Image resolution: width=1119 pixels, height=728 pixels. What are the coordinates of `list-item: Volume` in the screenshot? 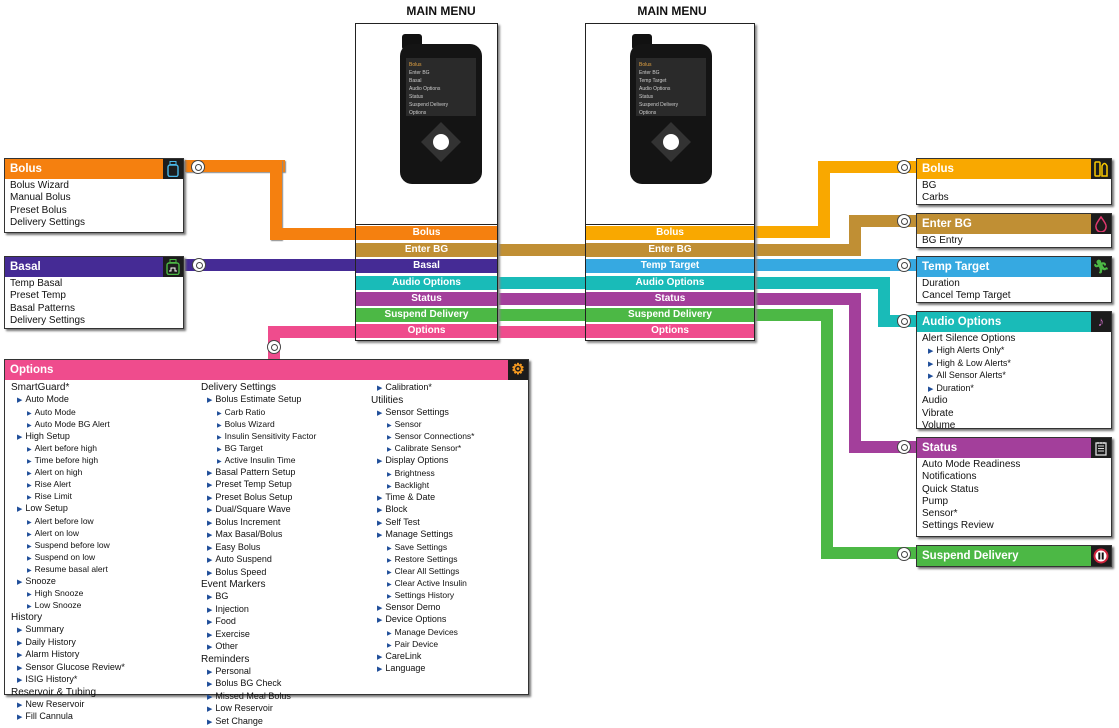 It's located at (1014, 426).